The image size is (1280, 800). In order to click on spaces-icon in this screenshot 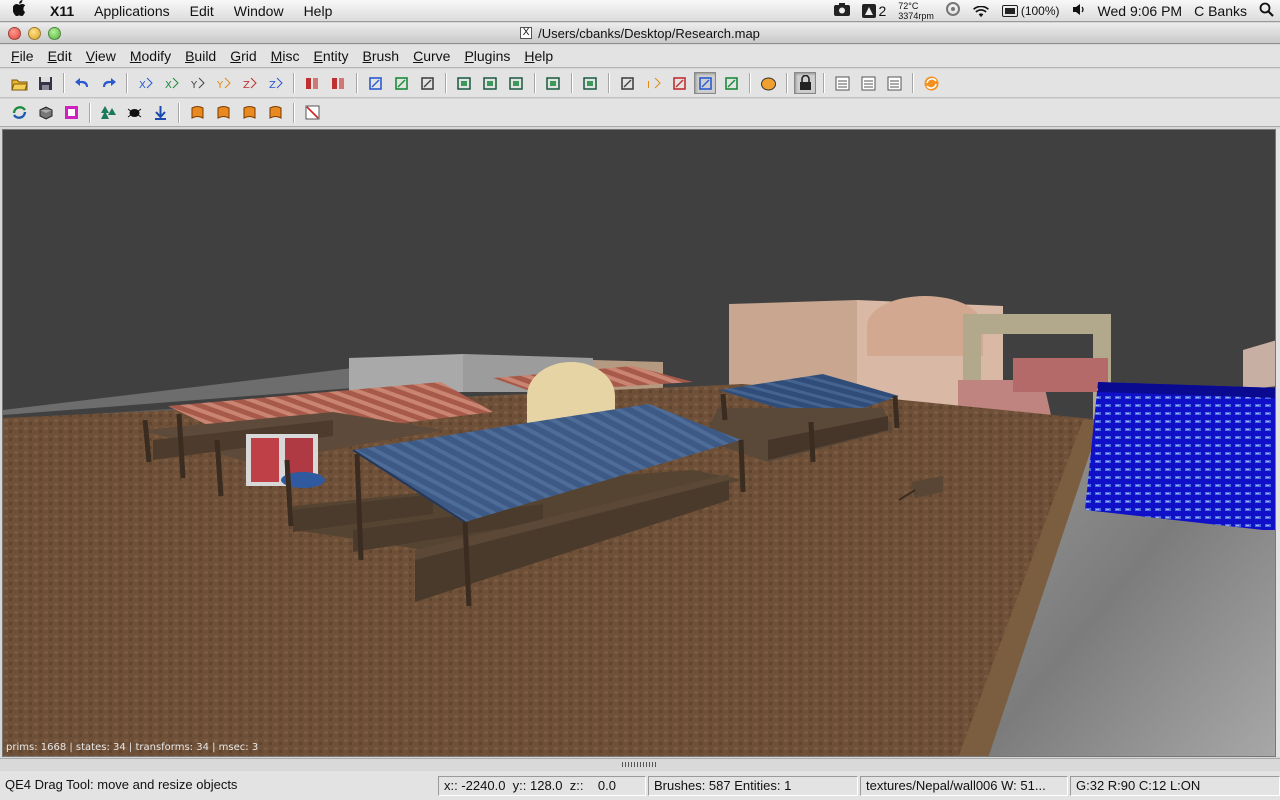, I will do `click(868, 10)`.